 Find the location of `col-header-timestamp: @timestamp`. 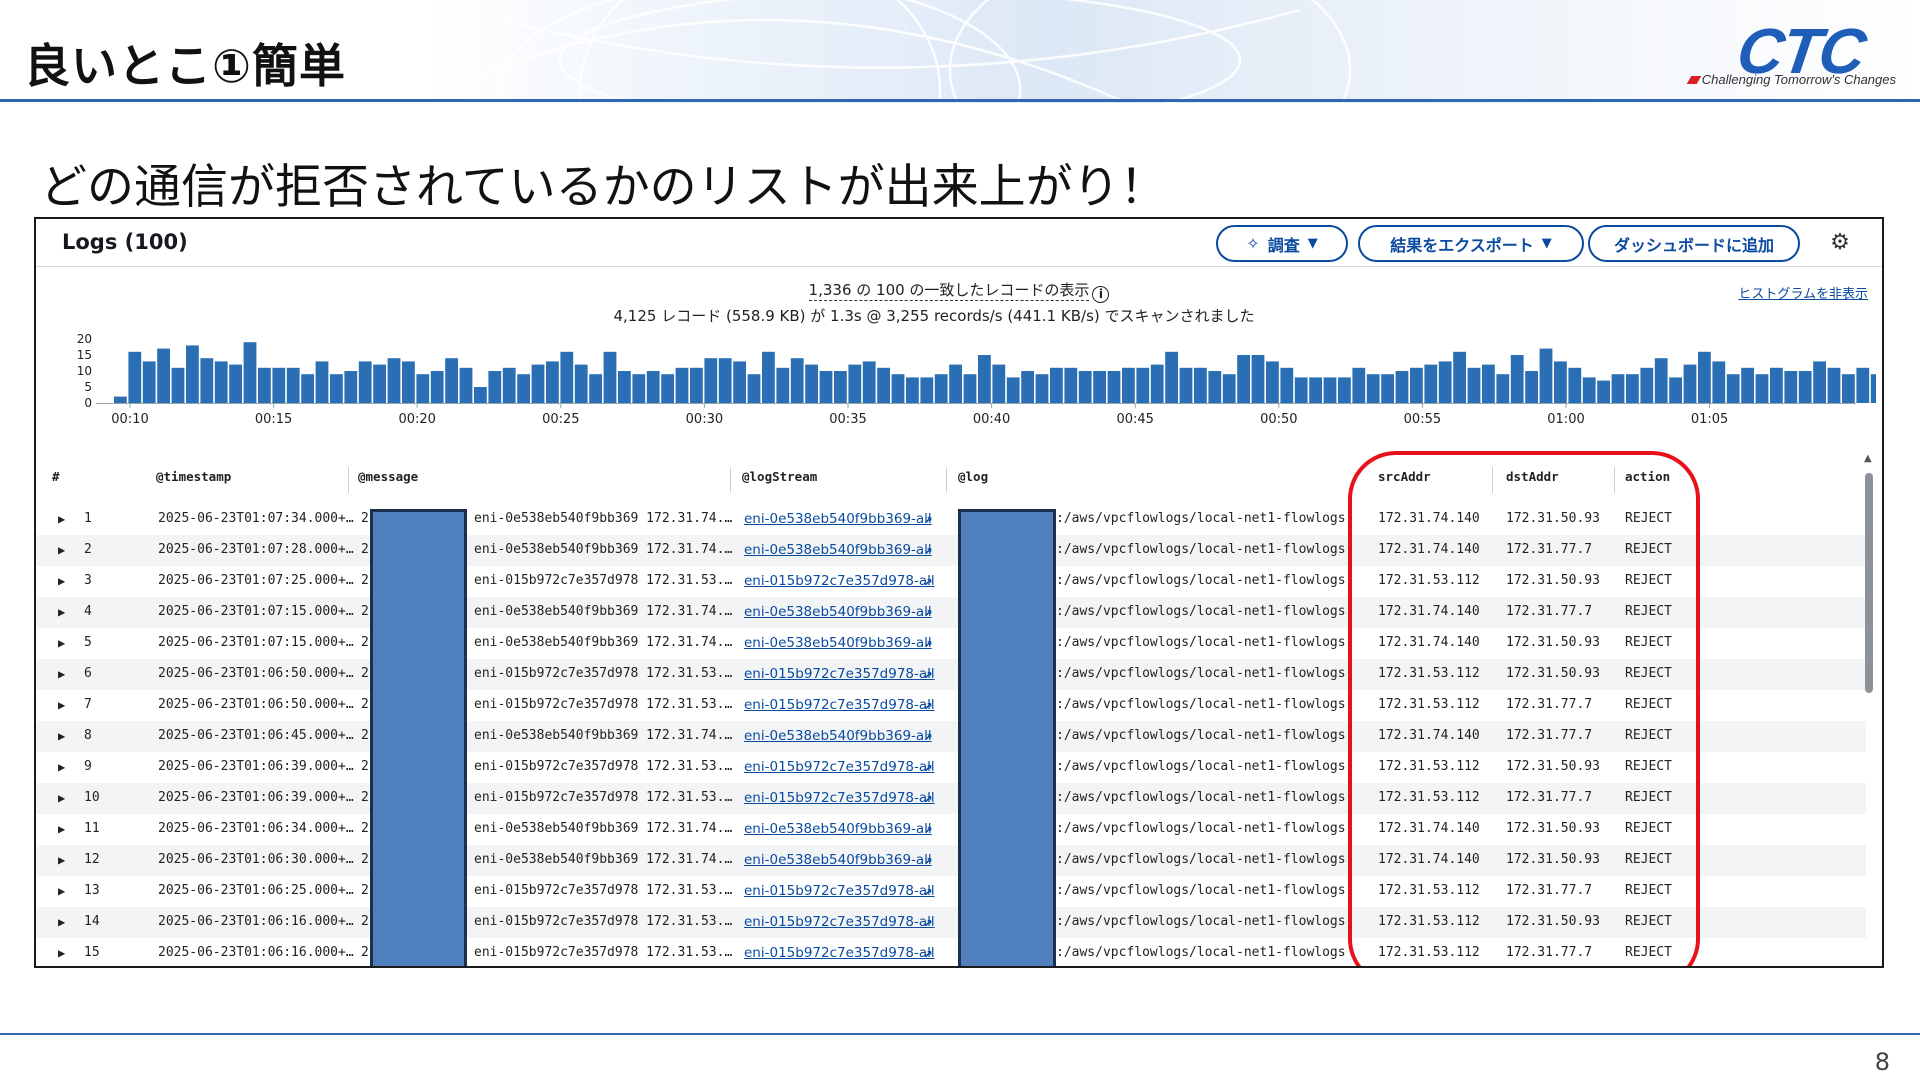

col-header-timestamp: @timestamp is located at coordinates (193, 476).